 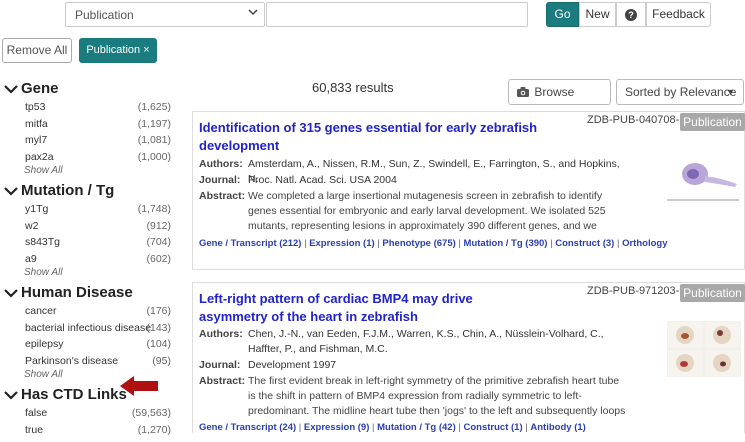 What do you see at coordinates (89, 209) in the screenshot?
I see `facet-item: y1Tg (1,748)` at bounding box center [89, 209].